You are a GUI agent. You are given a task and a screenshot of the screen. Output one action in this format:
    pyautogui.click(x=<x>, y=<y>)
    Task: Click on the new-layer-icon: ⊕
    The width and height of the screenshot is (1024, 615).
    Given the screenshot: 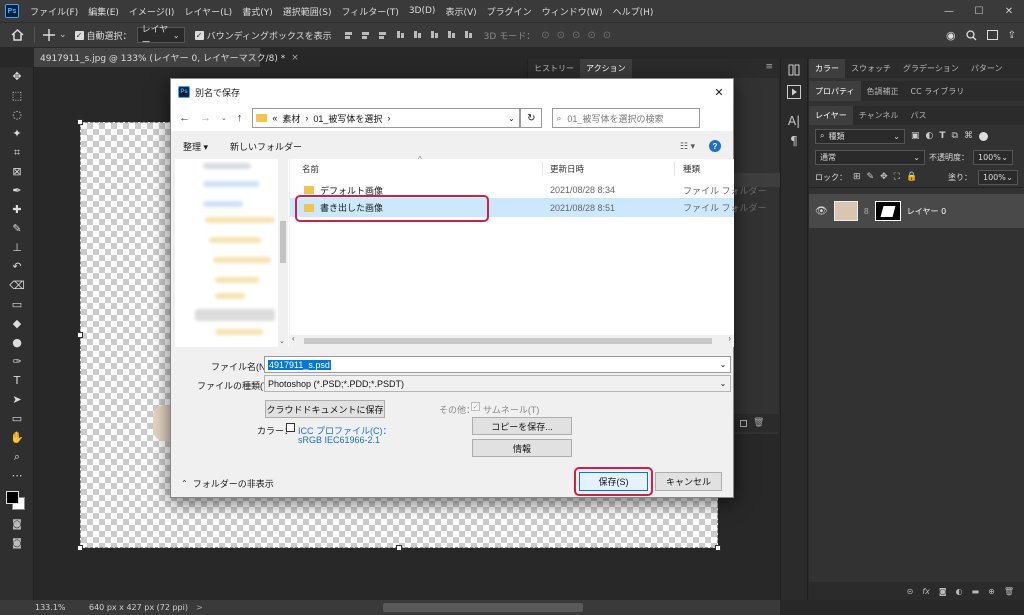 What is the action you would take?
    pyautogui.click(x=991, y=591)
    